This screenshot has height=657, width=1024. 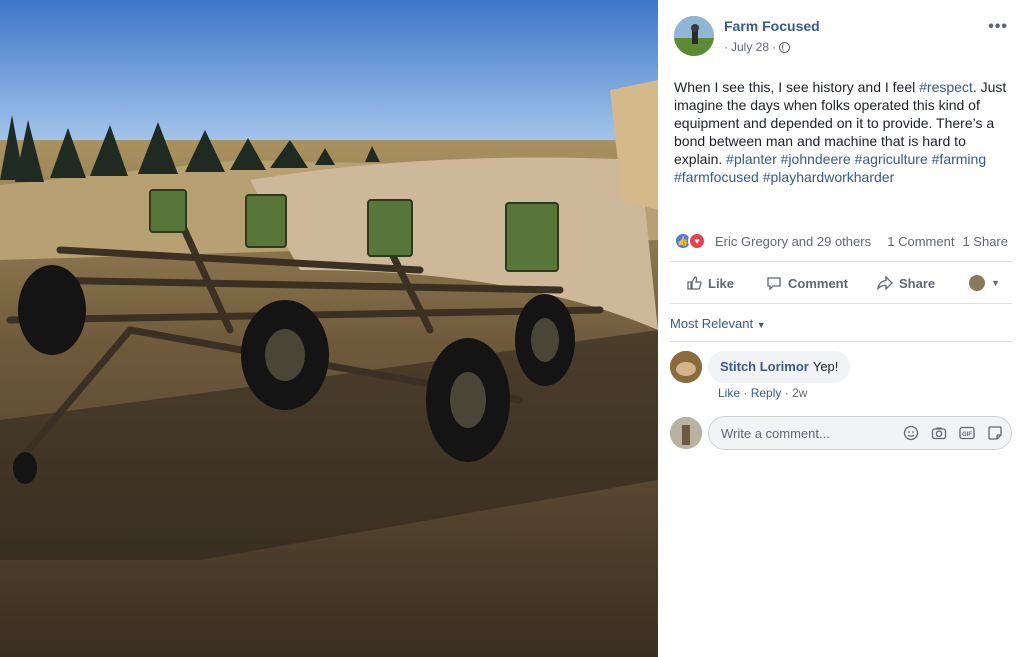 I want to click on camera-icon, so click(x=939, y=433).